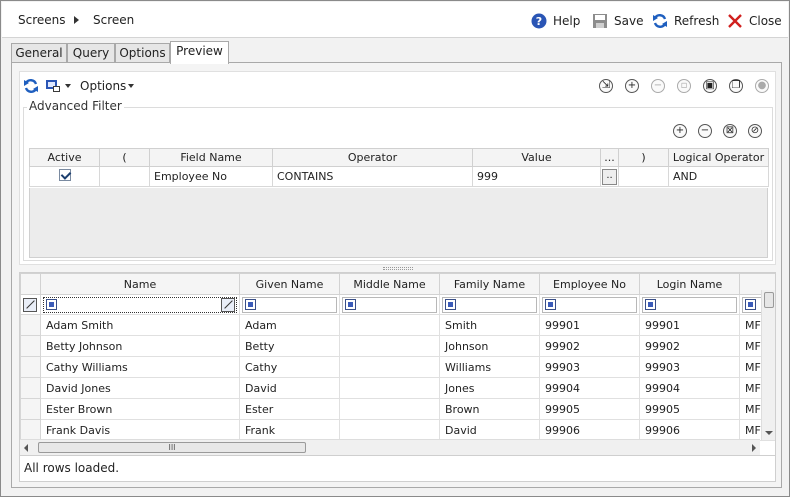  Describe the element at coordinates (589, 388) in the screenshot. I see `cell-employee-no: 99904` at that location.